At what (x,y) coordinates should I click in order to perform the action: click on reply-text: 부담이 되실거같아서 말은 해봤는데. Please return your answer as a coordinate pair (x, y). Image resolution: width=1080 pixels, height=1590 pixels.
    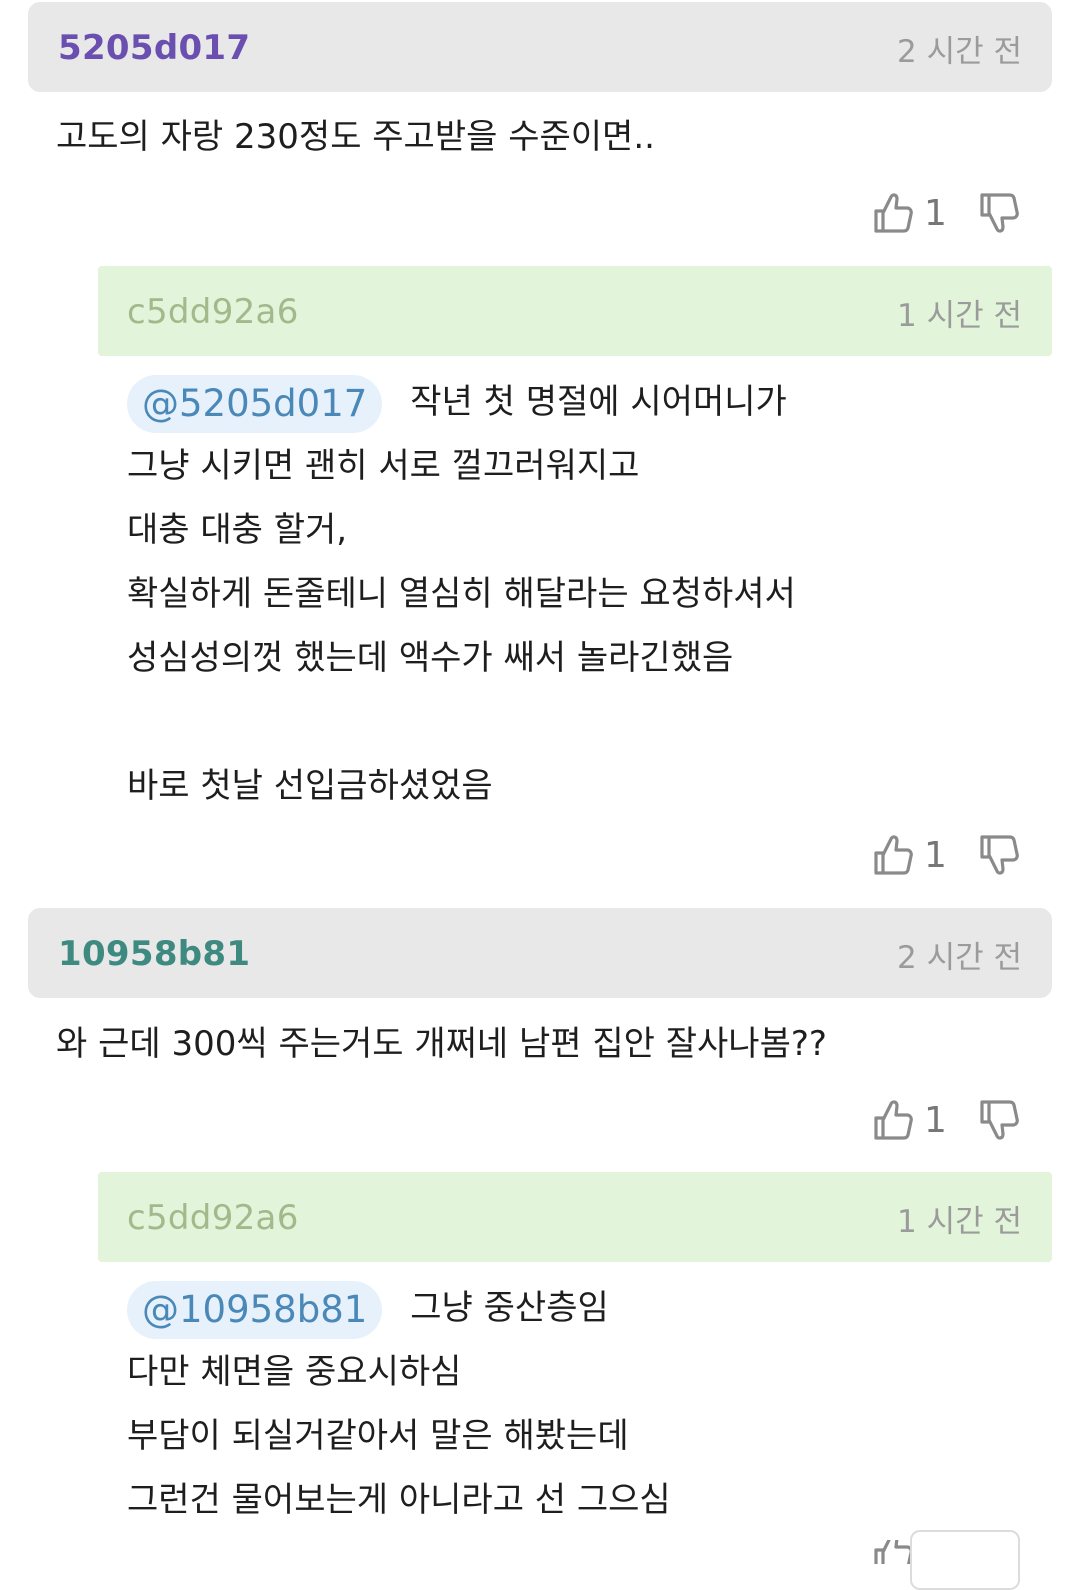
    Looking at the image, I should click on (378, 1436).